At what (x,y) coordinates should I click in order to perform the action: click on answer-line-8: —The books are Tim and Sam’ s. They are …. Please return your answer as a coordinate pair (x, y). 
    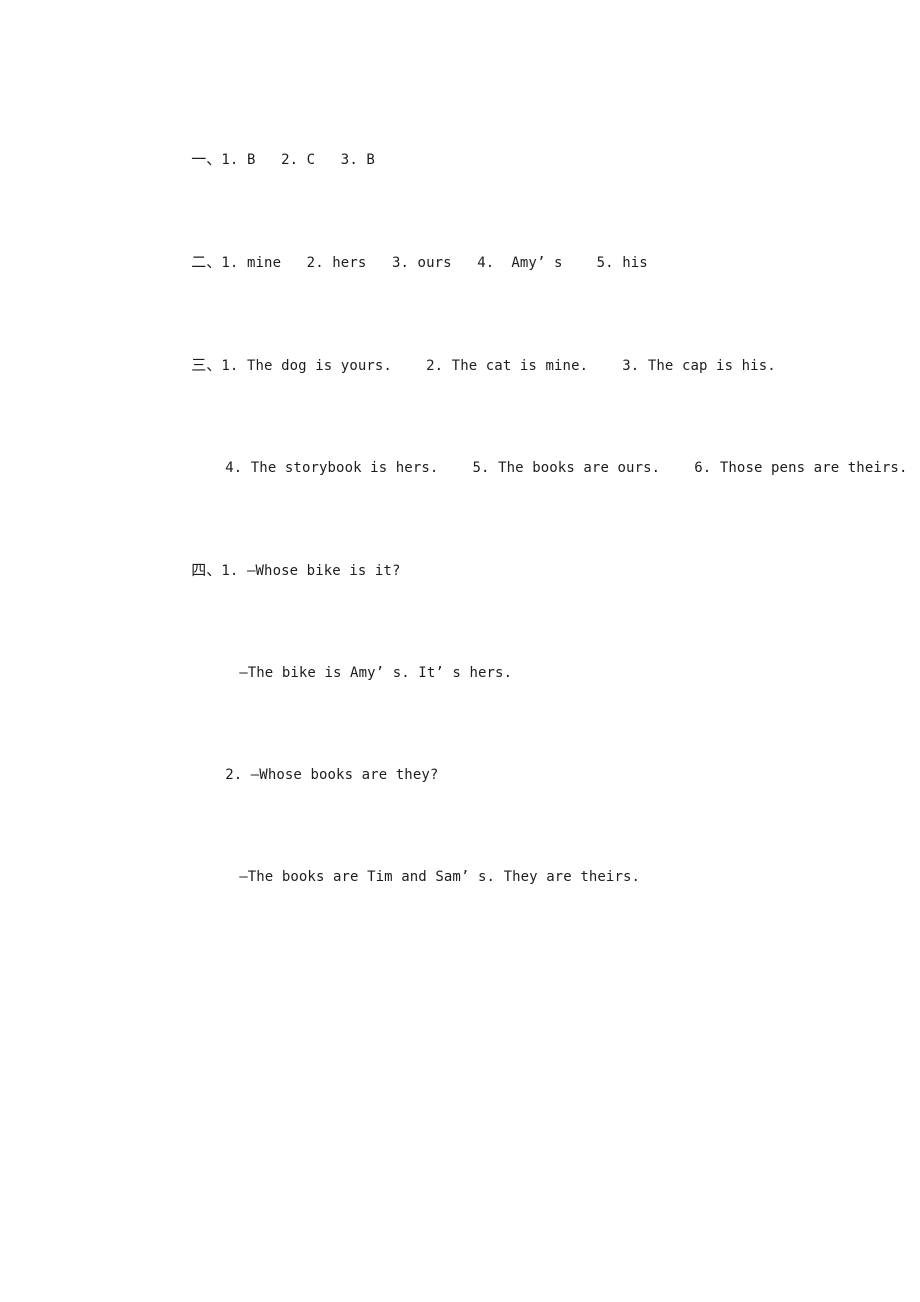
    Looking at the image, I should click on (490, 877).